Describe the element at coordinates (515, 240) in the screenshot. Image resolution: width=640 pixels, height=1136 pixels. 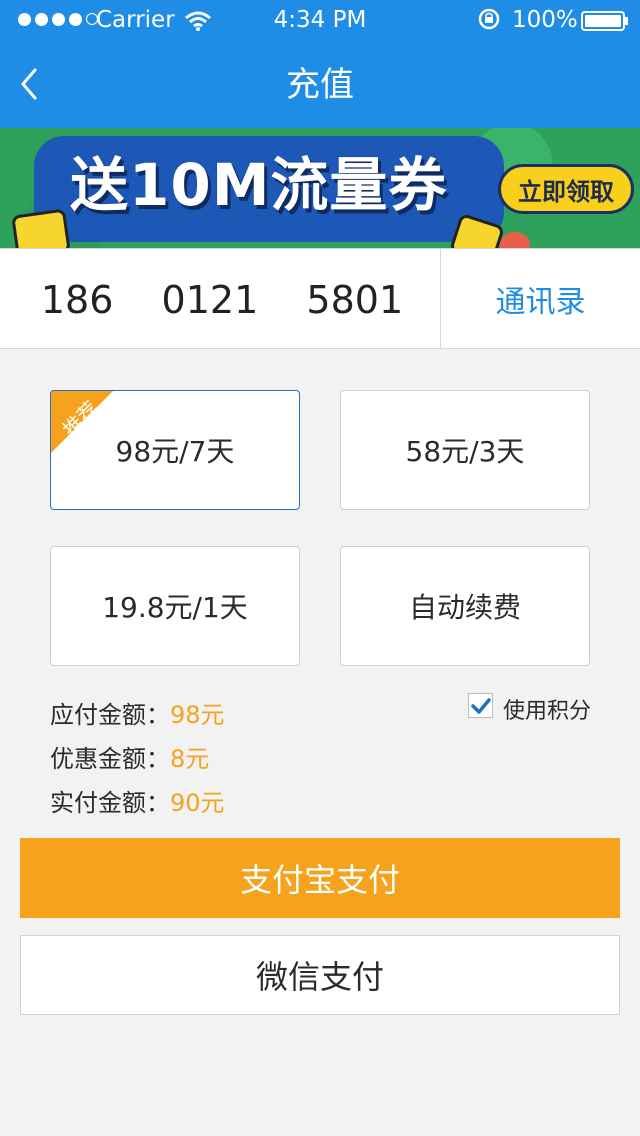
I see `decor-illustration` at that location.